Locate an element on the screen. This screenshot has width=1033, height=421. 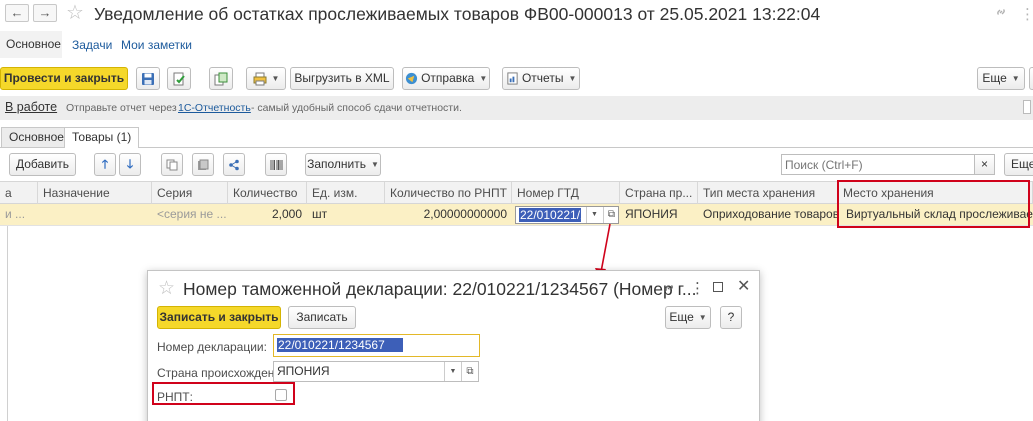
barcode-icon is located at coordinates (276, 164).